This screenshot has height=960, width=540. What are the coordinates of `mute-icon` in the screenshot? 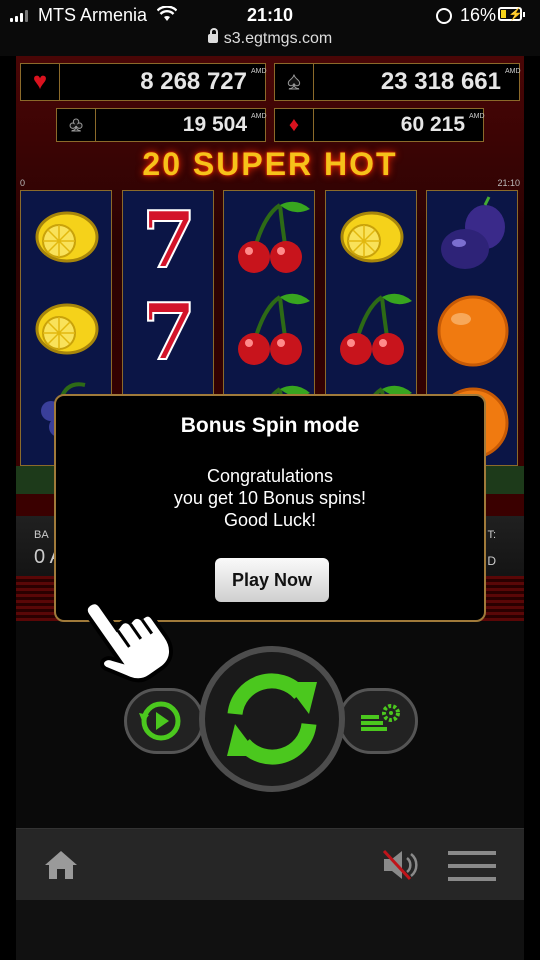 It's located at (400, 865).